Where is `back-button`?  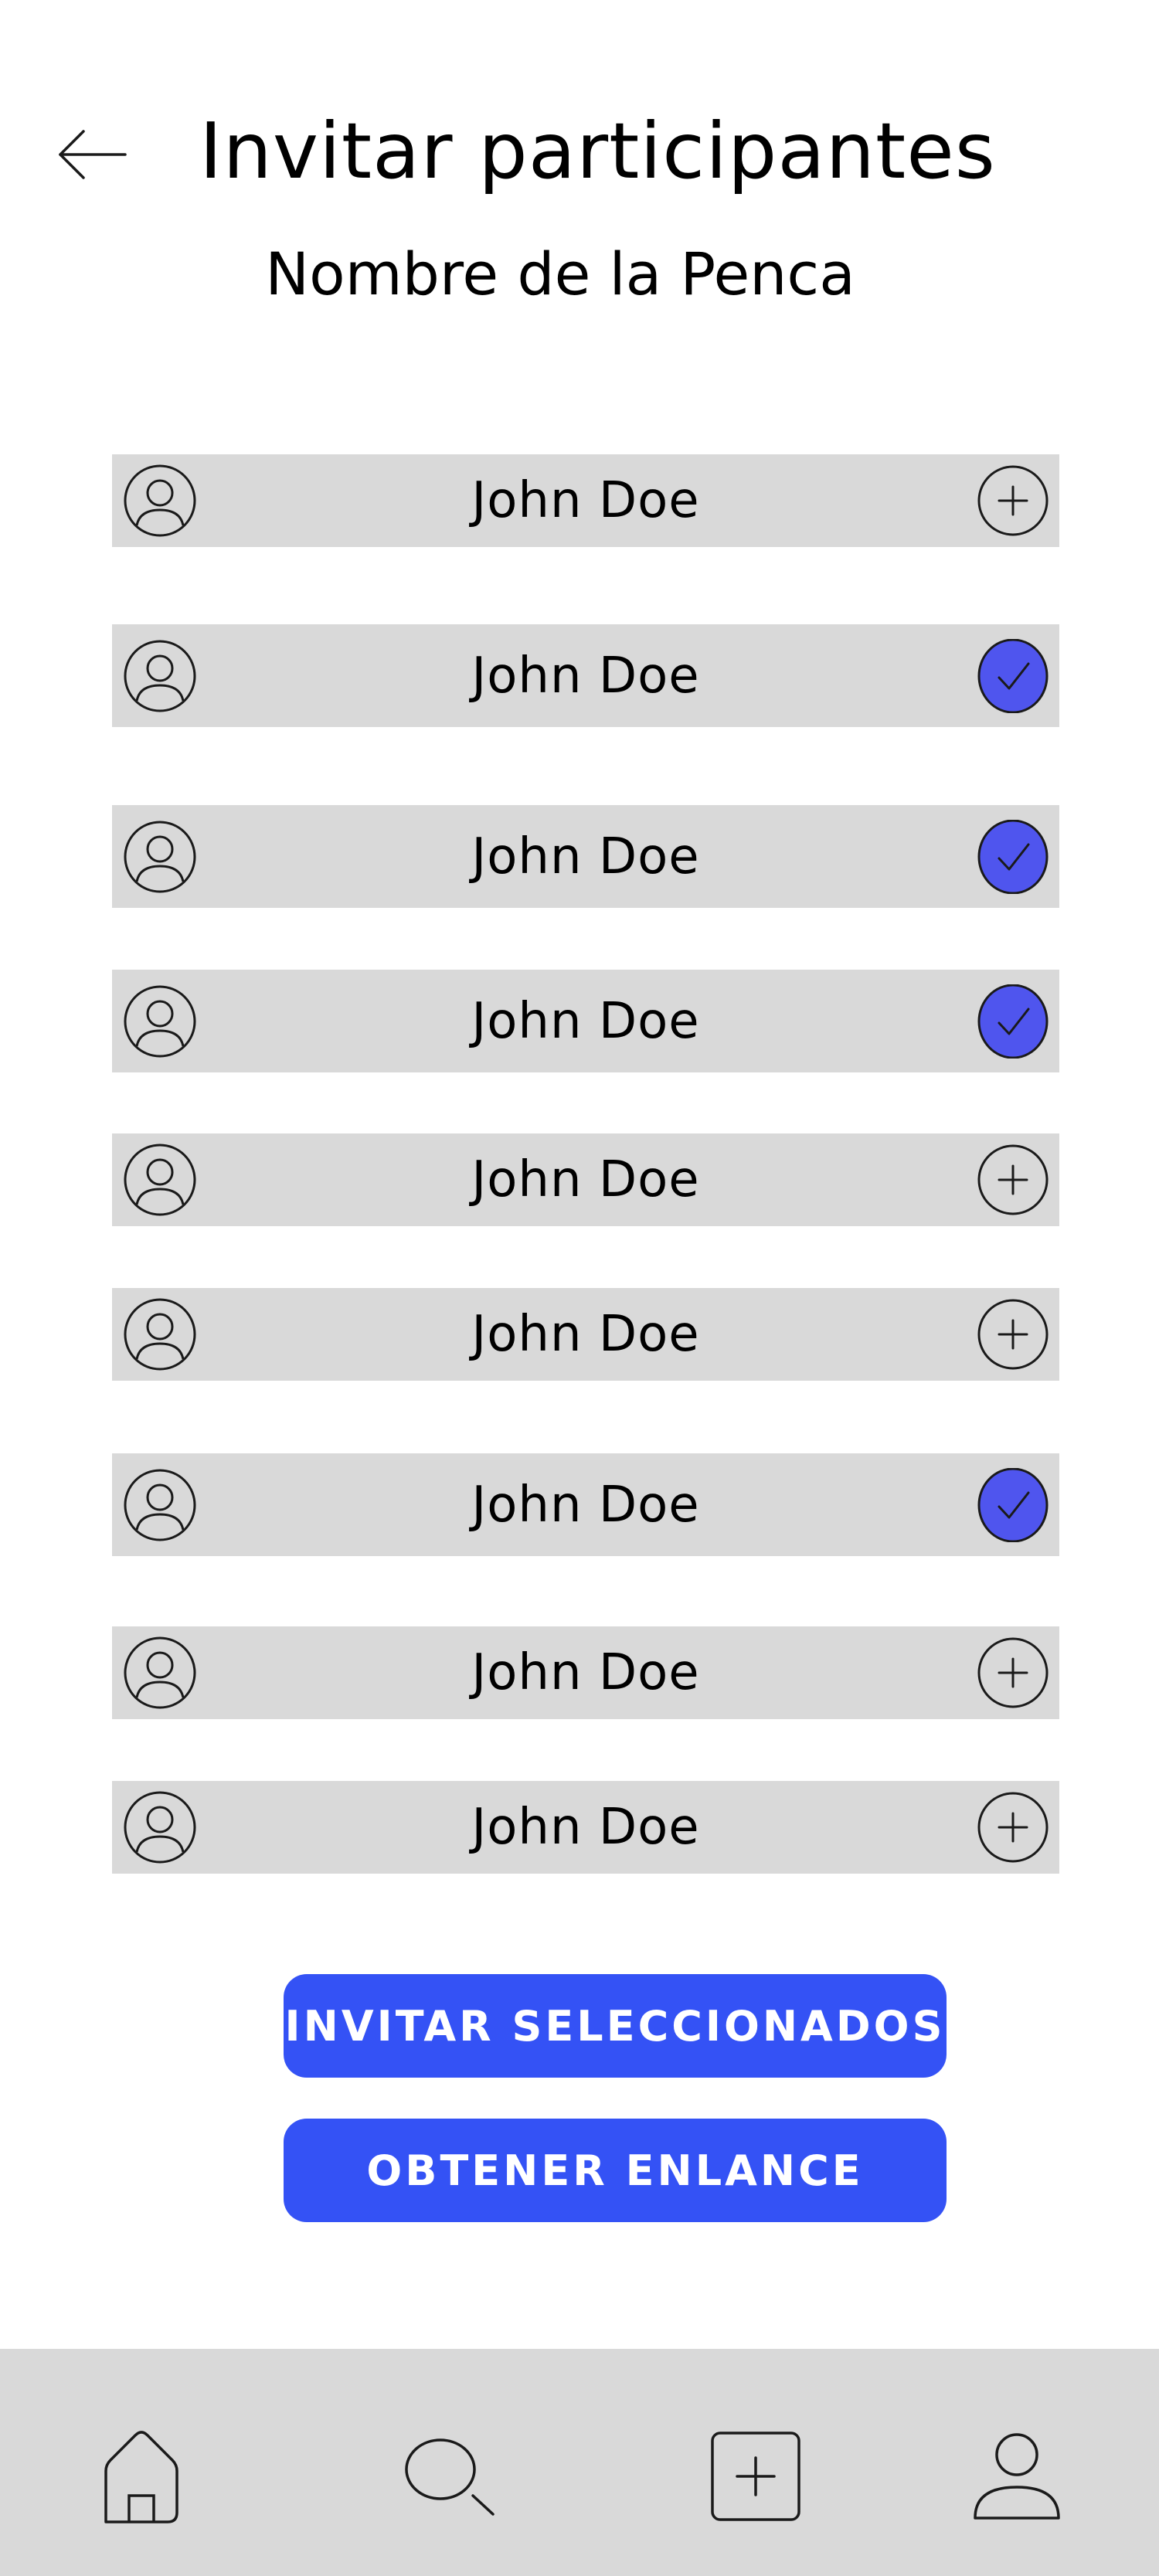 back-button is located at coordinates (92, 154).